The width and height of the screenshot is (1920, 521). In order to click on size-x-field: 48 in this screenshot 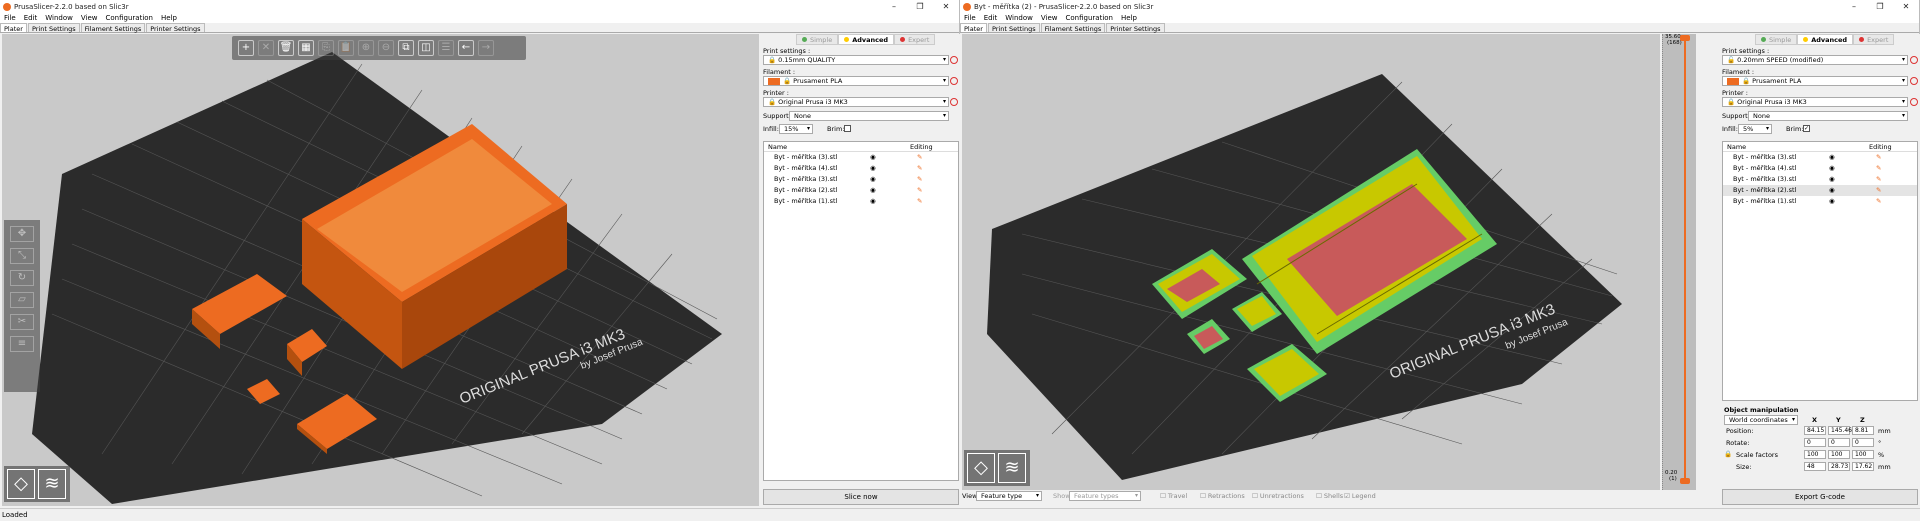, I will do `click(1815, 466)`.